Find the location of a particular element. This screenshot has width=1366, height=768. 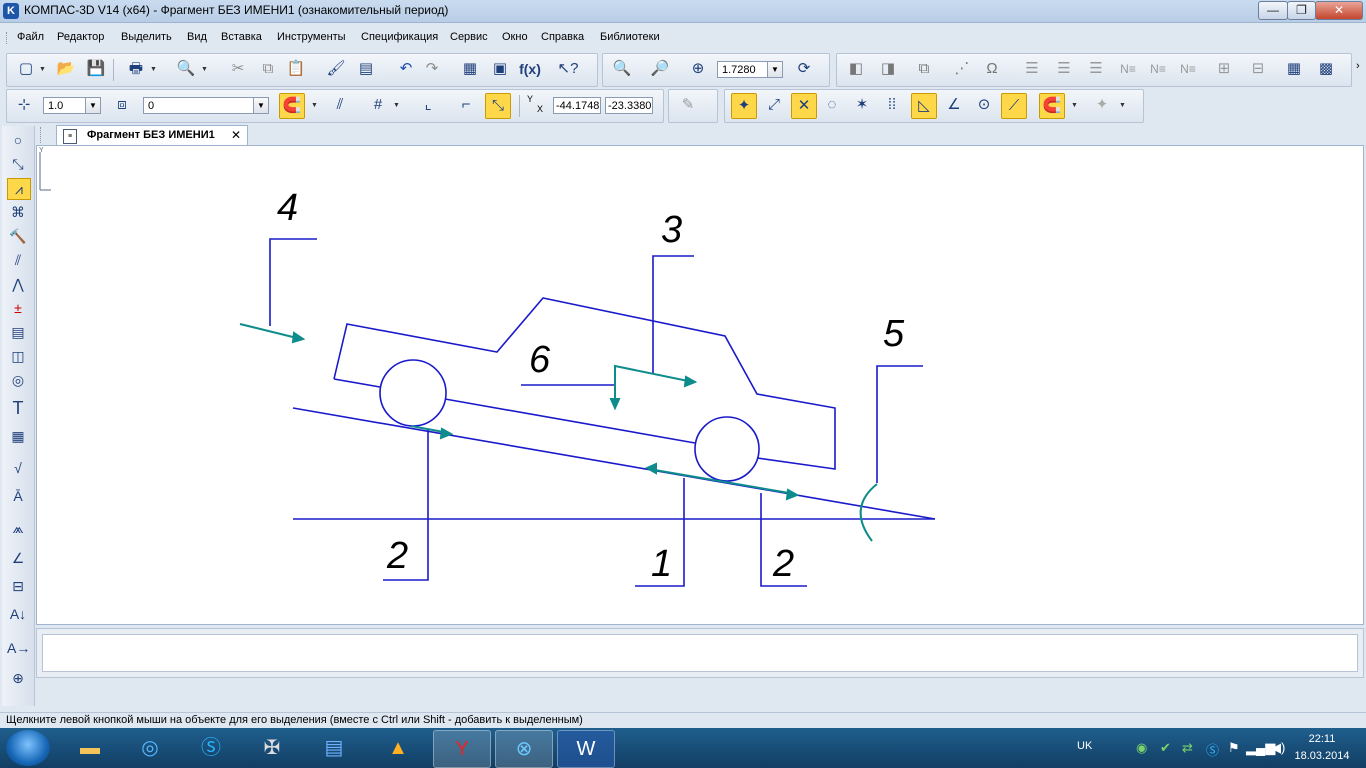

grid-icon: # is located at coordinates (378, 105).